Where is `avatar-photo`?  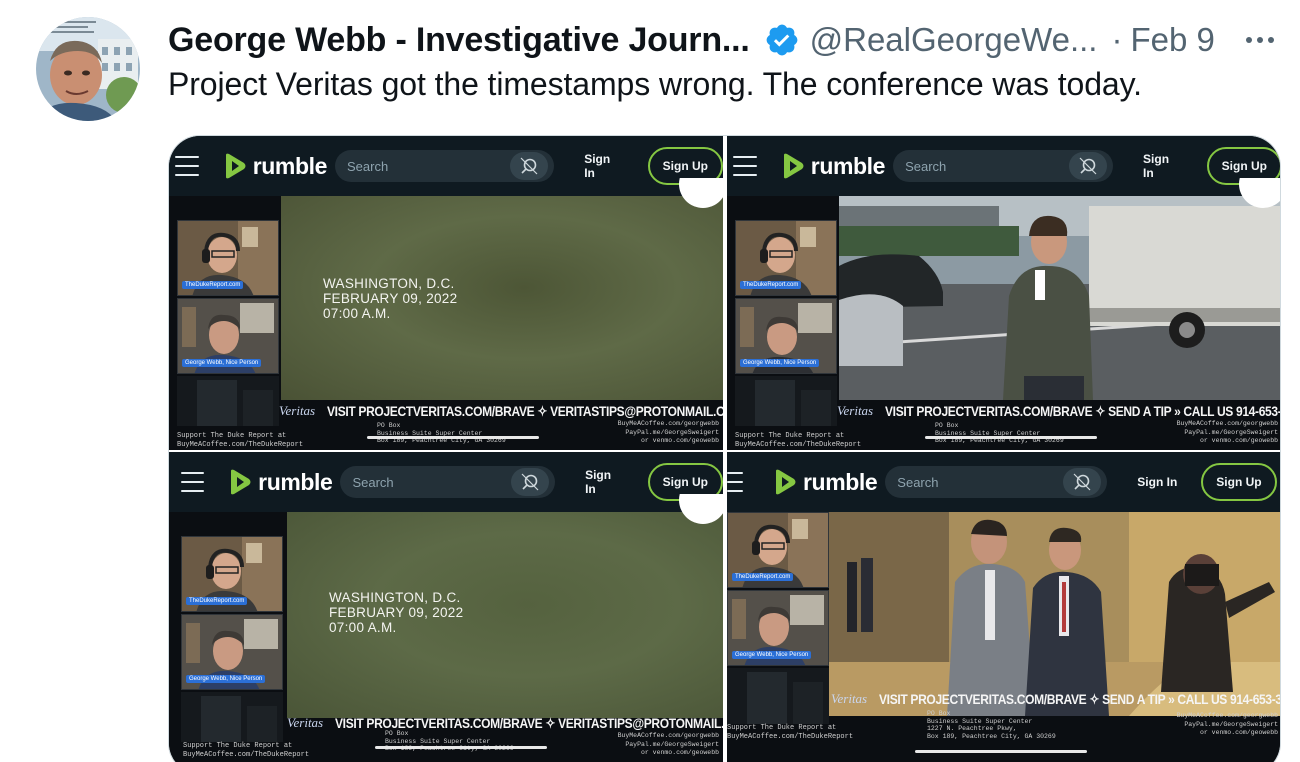 avatar-photo is located at coordinates (88, 69).